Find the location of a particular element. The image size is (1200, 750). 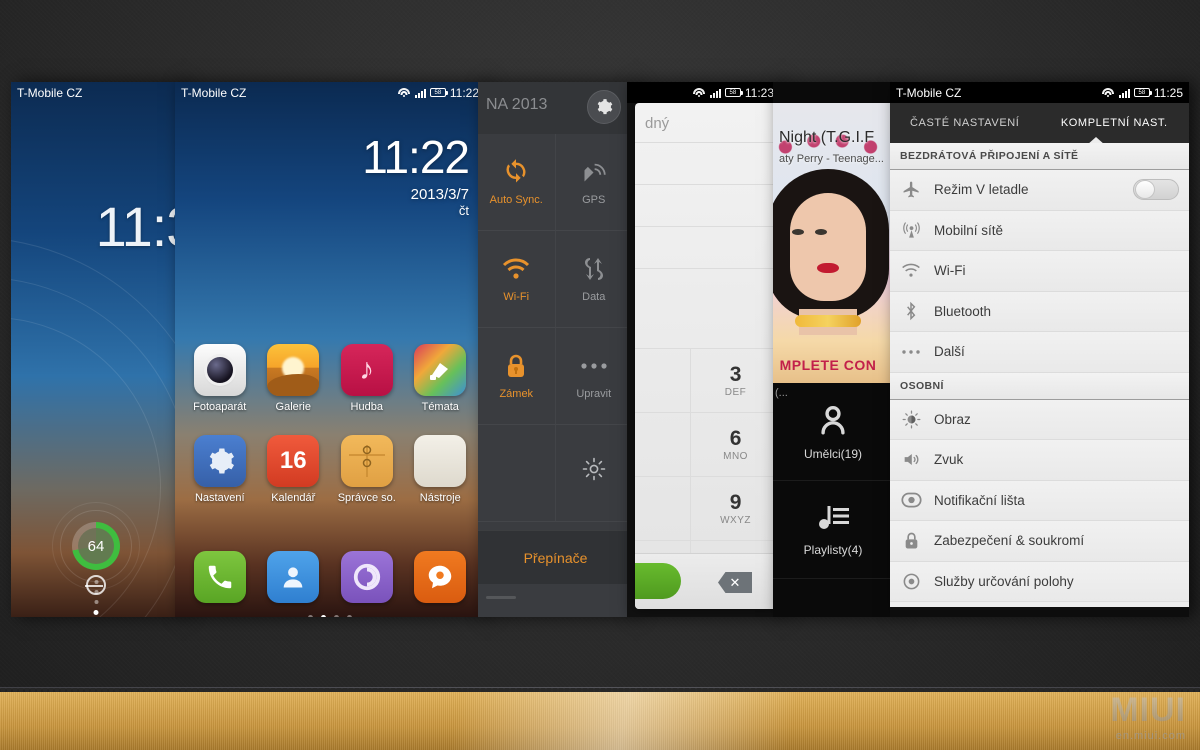

music-item-artists: Umělci(19) is located at coordinates (833, 432).